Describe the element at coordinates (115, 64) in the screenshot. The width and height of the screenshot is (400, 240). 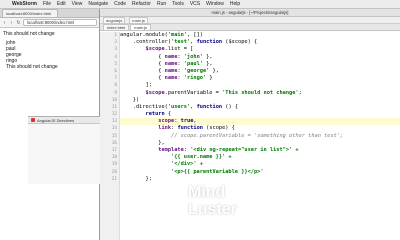
I see `line-number: 5` at that location.